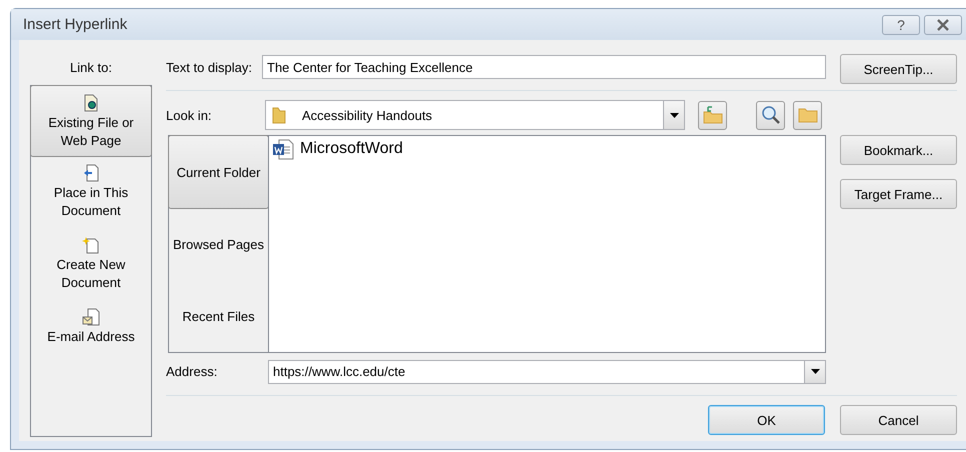 The height and width of the screenshot is (452, 966). What do you see at coordinates (91, 192) in the screenshot?
I see `link-target-item: Place in This Document` at bounding box center [91, 192].